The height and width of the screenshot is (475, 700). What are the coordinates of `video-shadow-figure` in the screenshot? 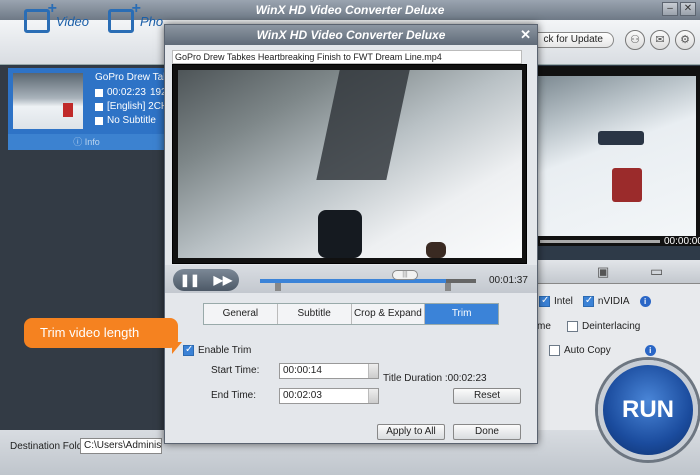 It's located at (363, 125).